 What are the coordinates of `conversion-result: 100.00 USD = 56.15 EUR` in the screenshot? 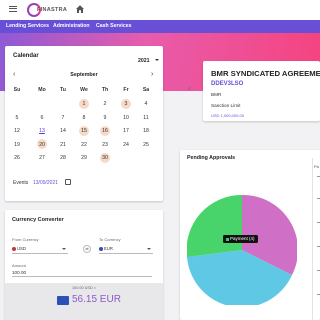 It's located at (84, 301).